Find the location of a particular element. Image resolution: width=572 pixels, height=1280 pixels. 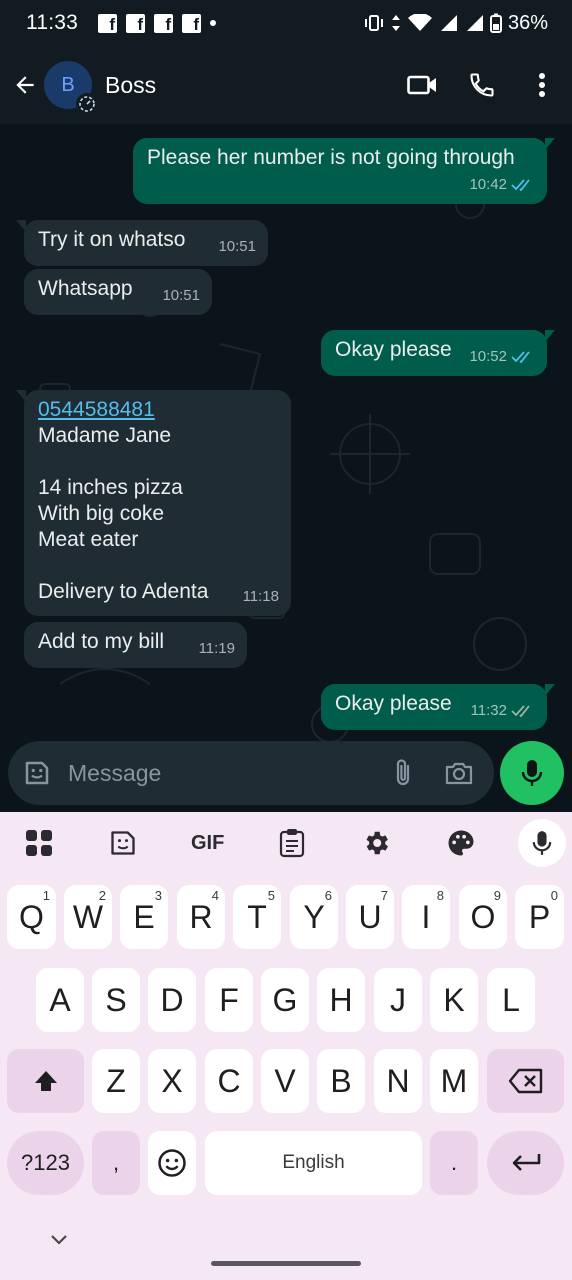

key-hint: 9 is located at coordinates (497, 895).